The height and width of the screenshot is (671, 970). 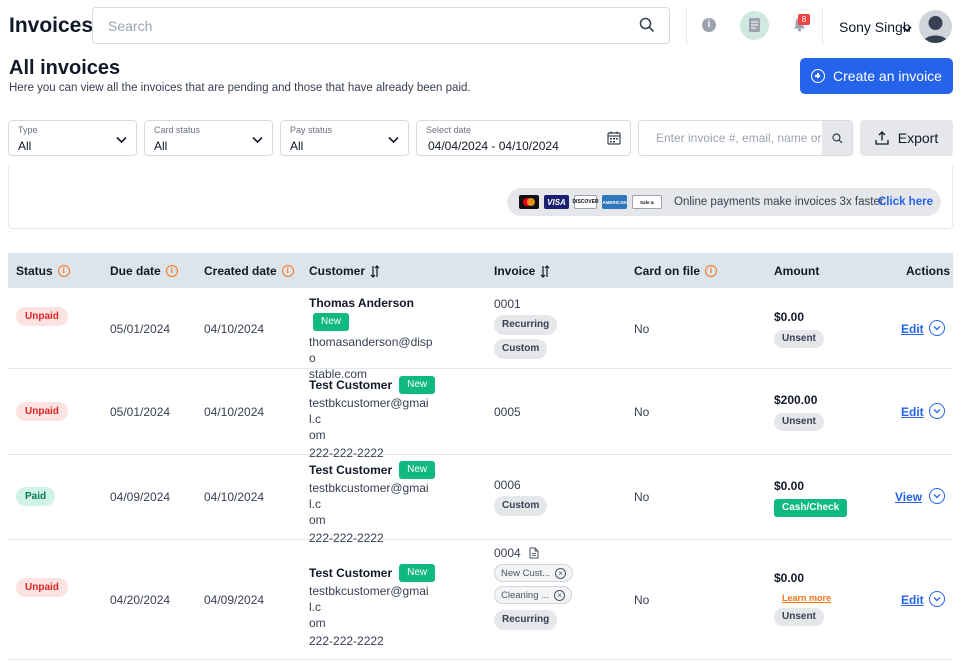 What do you see at coordinates (208, 138) in the screenshot?
I see `card-status-filter: Card status All` at bounding box center [208, 138].